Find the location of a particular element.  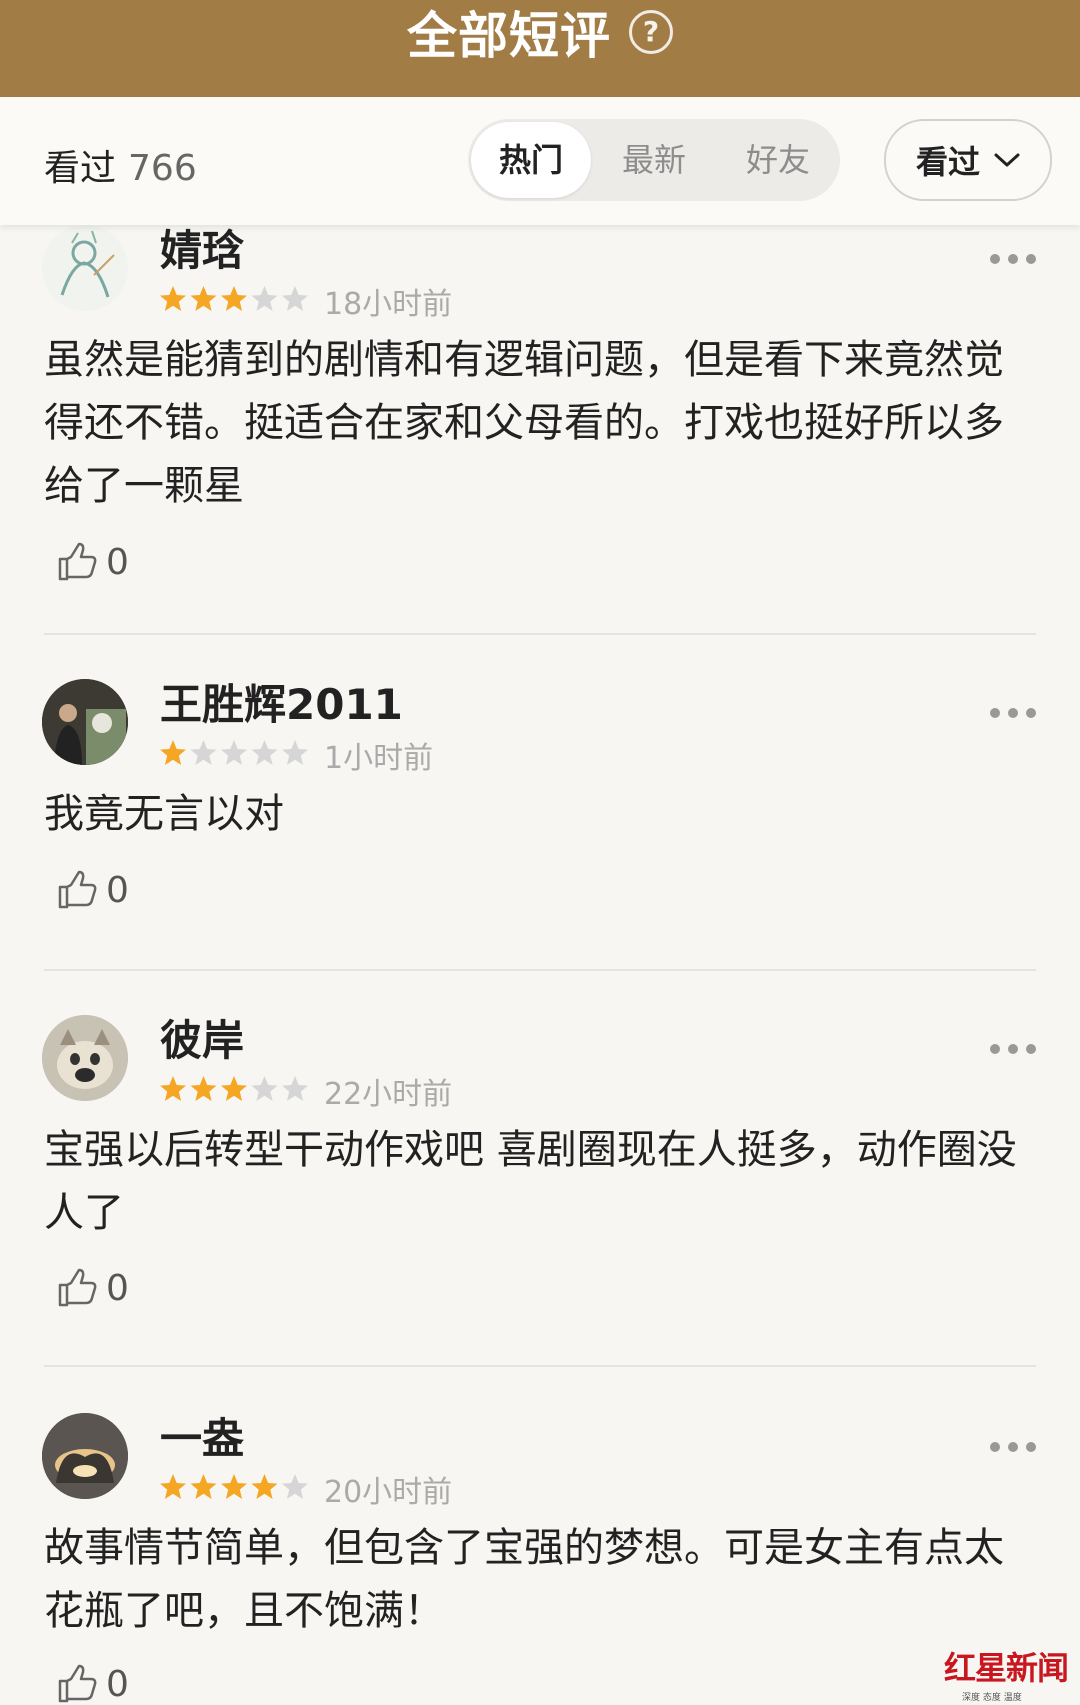

comment-time: 1小时前 is located at coordinates (379, 758).